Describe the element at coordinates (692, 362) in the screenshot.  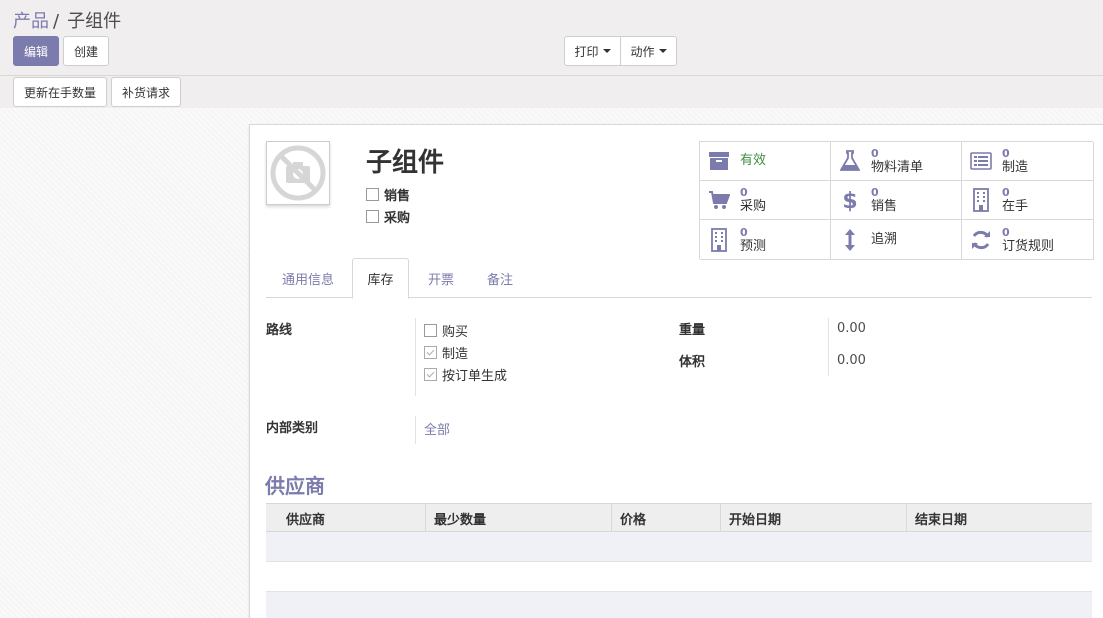
I see `volume-label: 体积` at that location.